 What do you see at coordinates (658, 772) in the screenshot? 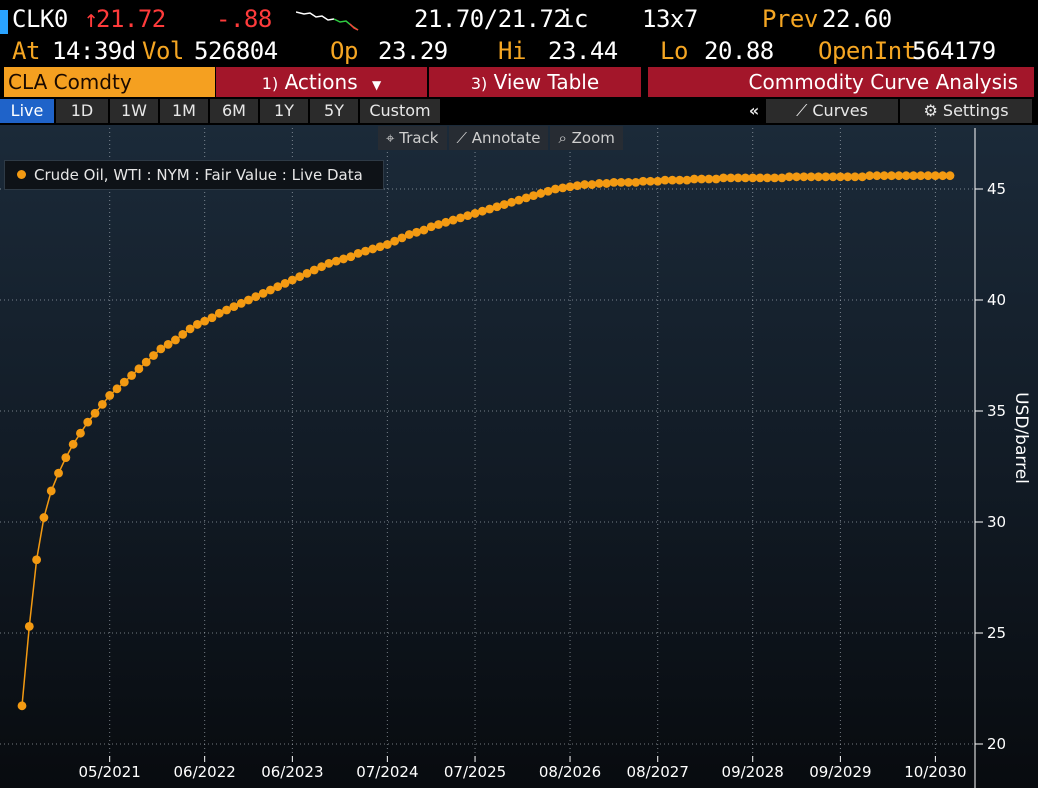
I see `x-tick-label: 08/2027` at bounding box center [658, 772].